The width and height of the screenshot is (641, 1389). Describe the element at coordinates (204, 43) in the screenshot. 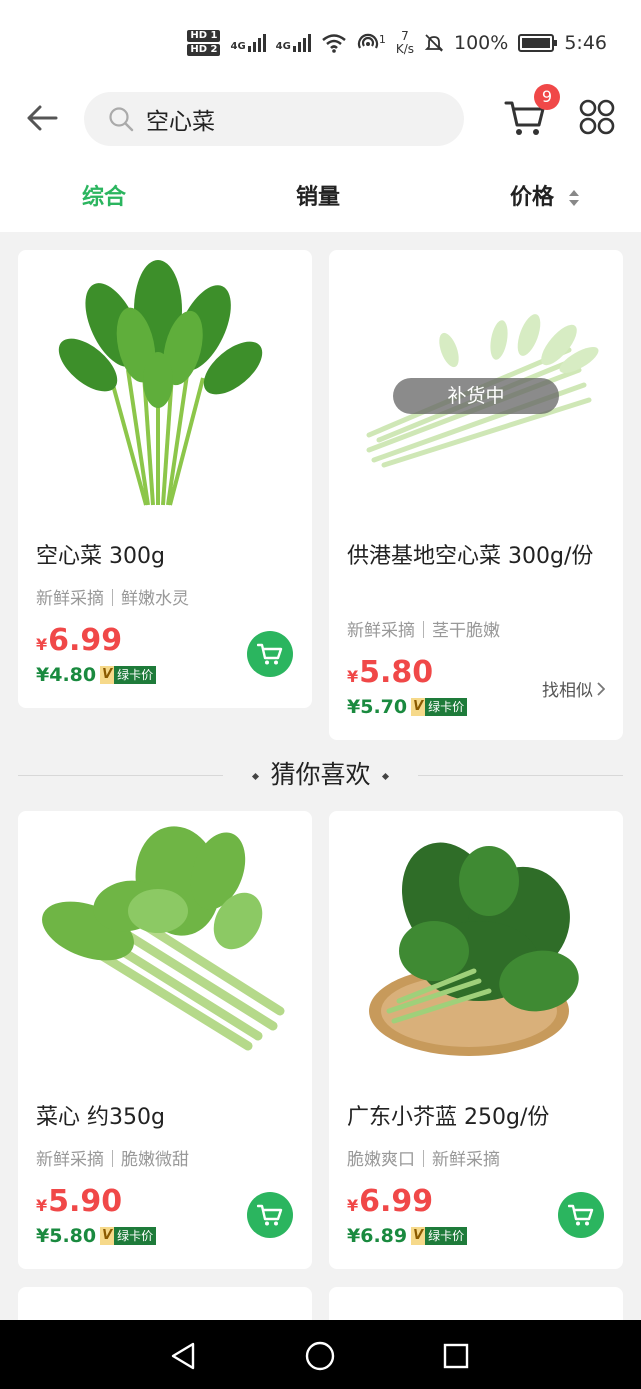

I see `hd-indicator: HD 1 HD 2` at that location.